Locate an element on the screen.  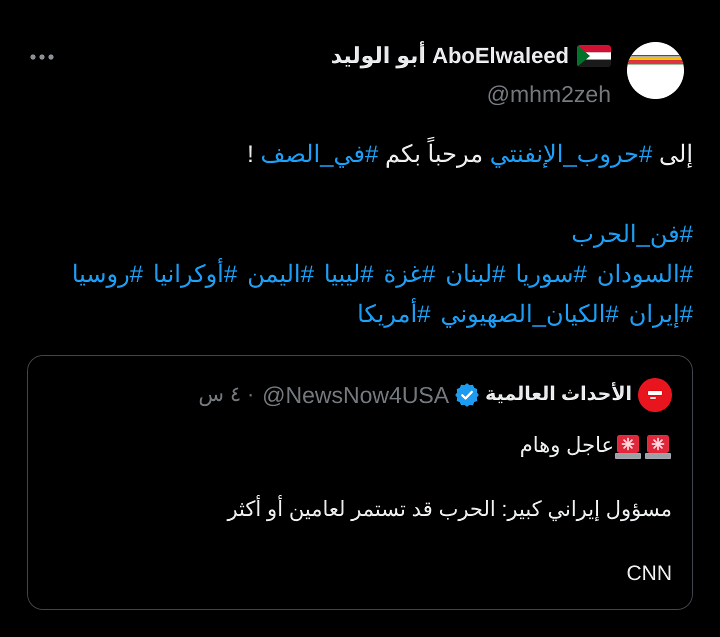
post-text: إلى #حروب_الإنفنتي مرحباً بكم #في_الصف ! is located at coordinates (360, 155).